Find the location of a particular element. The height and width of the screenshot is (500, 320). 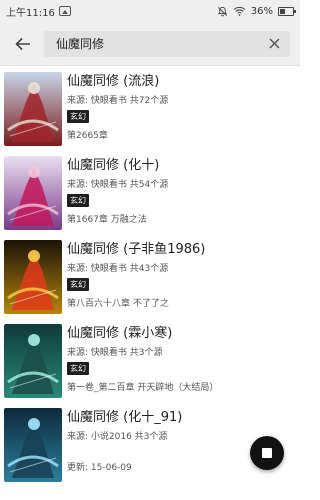

status-time: 上午11:16 is located at coordinates (30, 13).